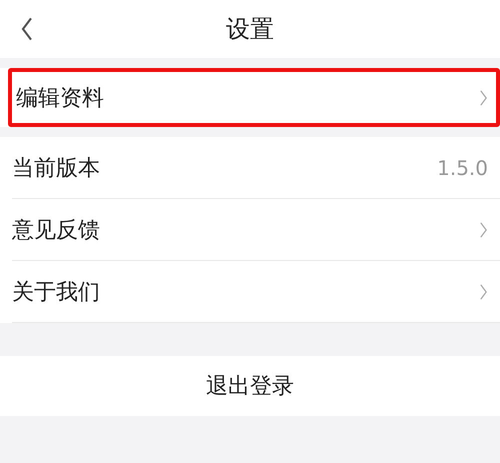 Image resolution: width=500 pixels, height=463 pixels. What do you see at coordinates (56, 168) in the screenshot?
I see `row-label: 当前版本` at bounding box center [56, 168].